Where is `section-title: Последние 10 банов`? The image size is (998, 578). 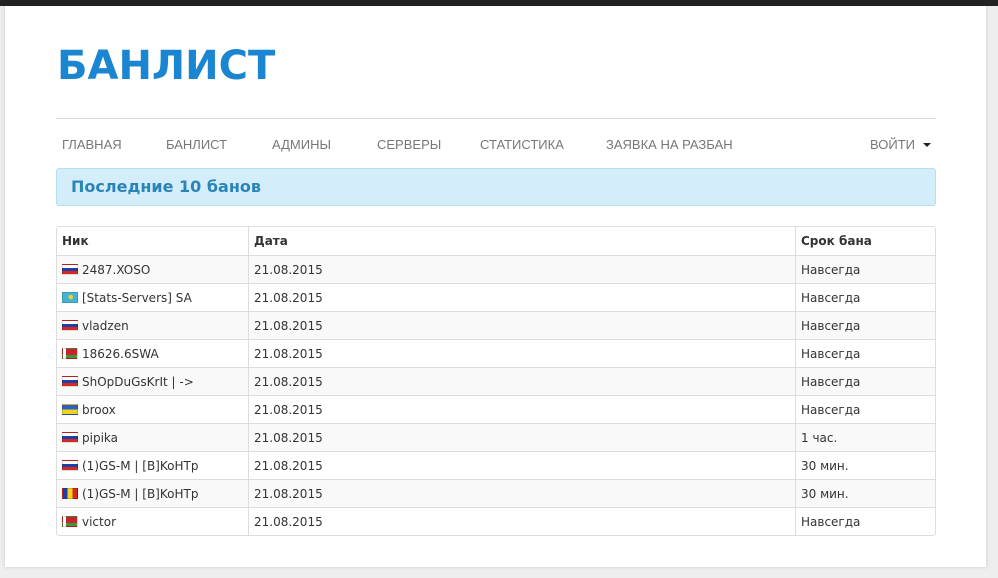
section-title: Последние 10 банов is located at coordinates (166, 186).